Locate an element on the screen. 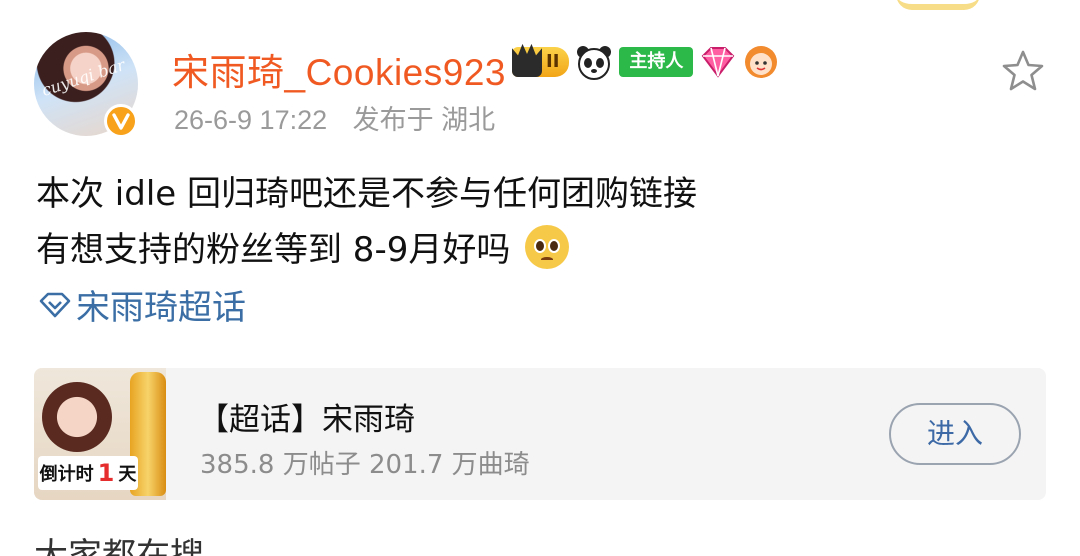 The image size is (1080, 556). super-topic-label: 宋雨琦超话 is located at coordinates (161, 308).